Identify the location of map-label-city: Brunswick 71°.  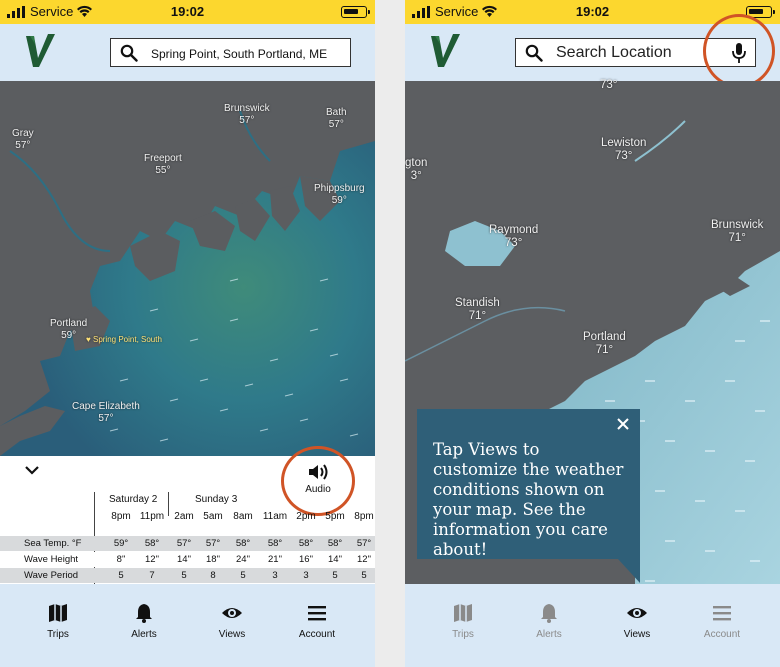
(737, 231).